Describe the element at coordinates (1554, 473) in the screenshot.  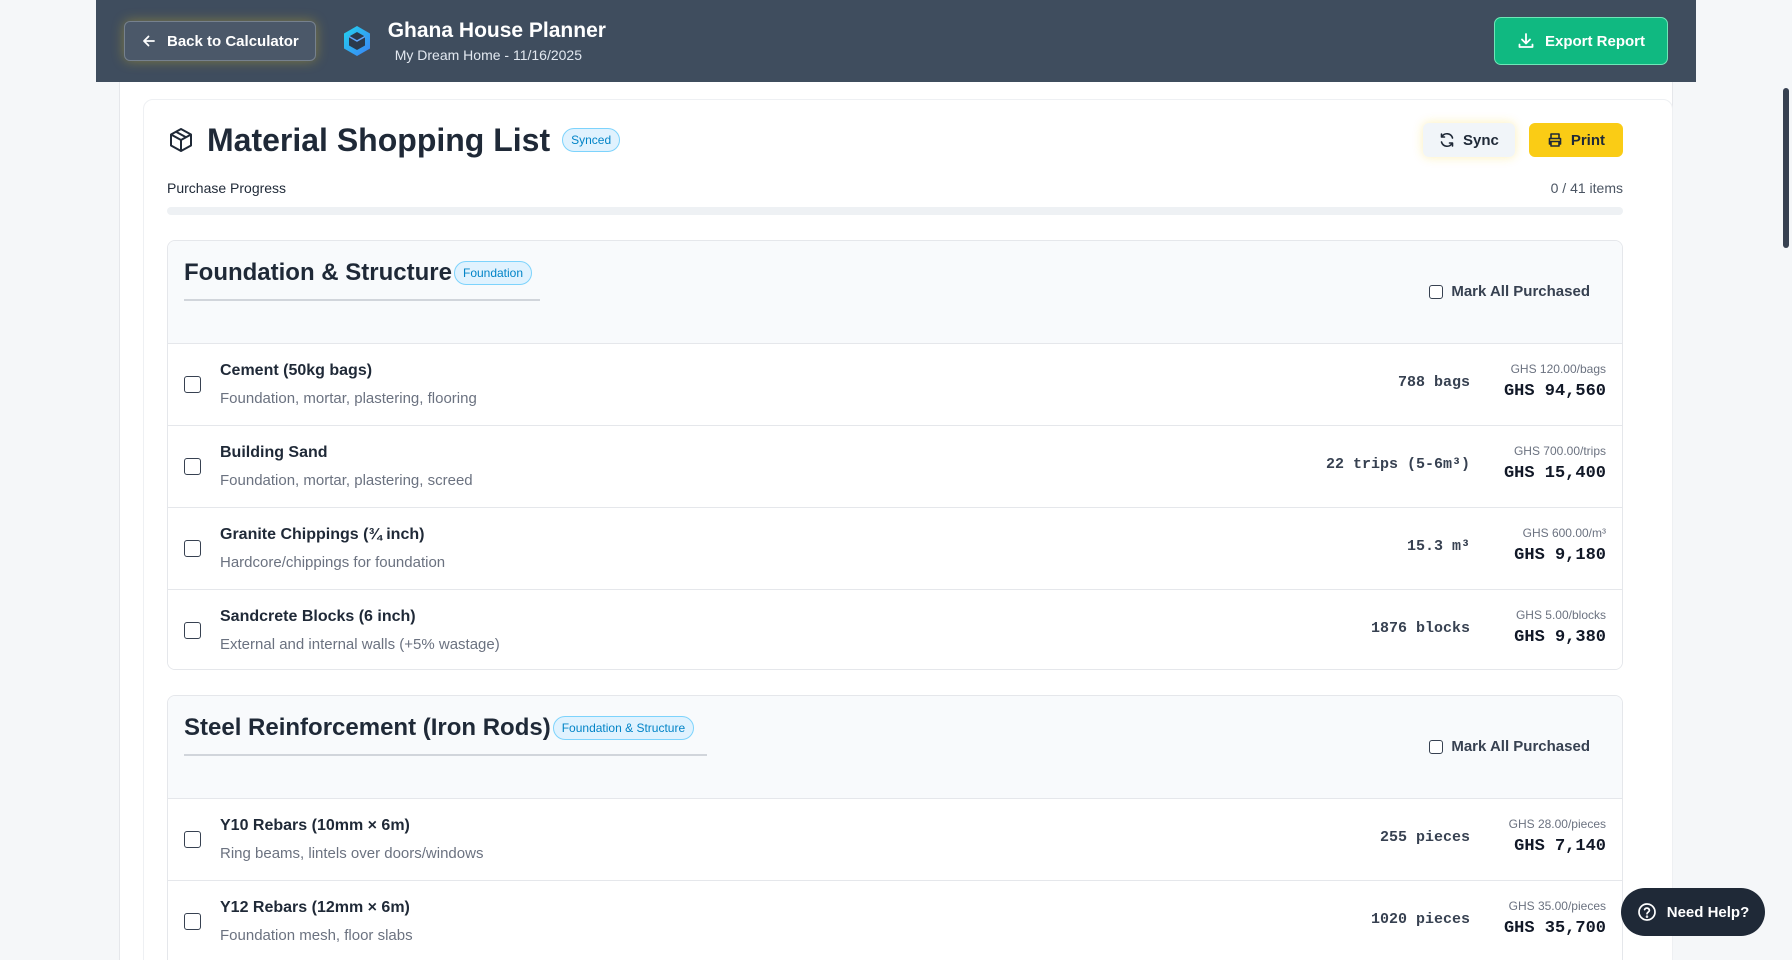
I see `item-total: GHS 15,400` at that location.